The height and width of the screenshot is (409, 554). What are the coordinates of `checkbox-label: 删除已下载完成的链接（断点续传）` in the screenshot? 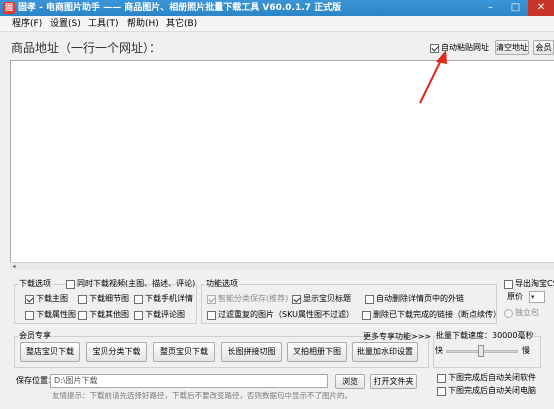 It's located at (437, 314).